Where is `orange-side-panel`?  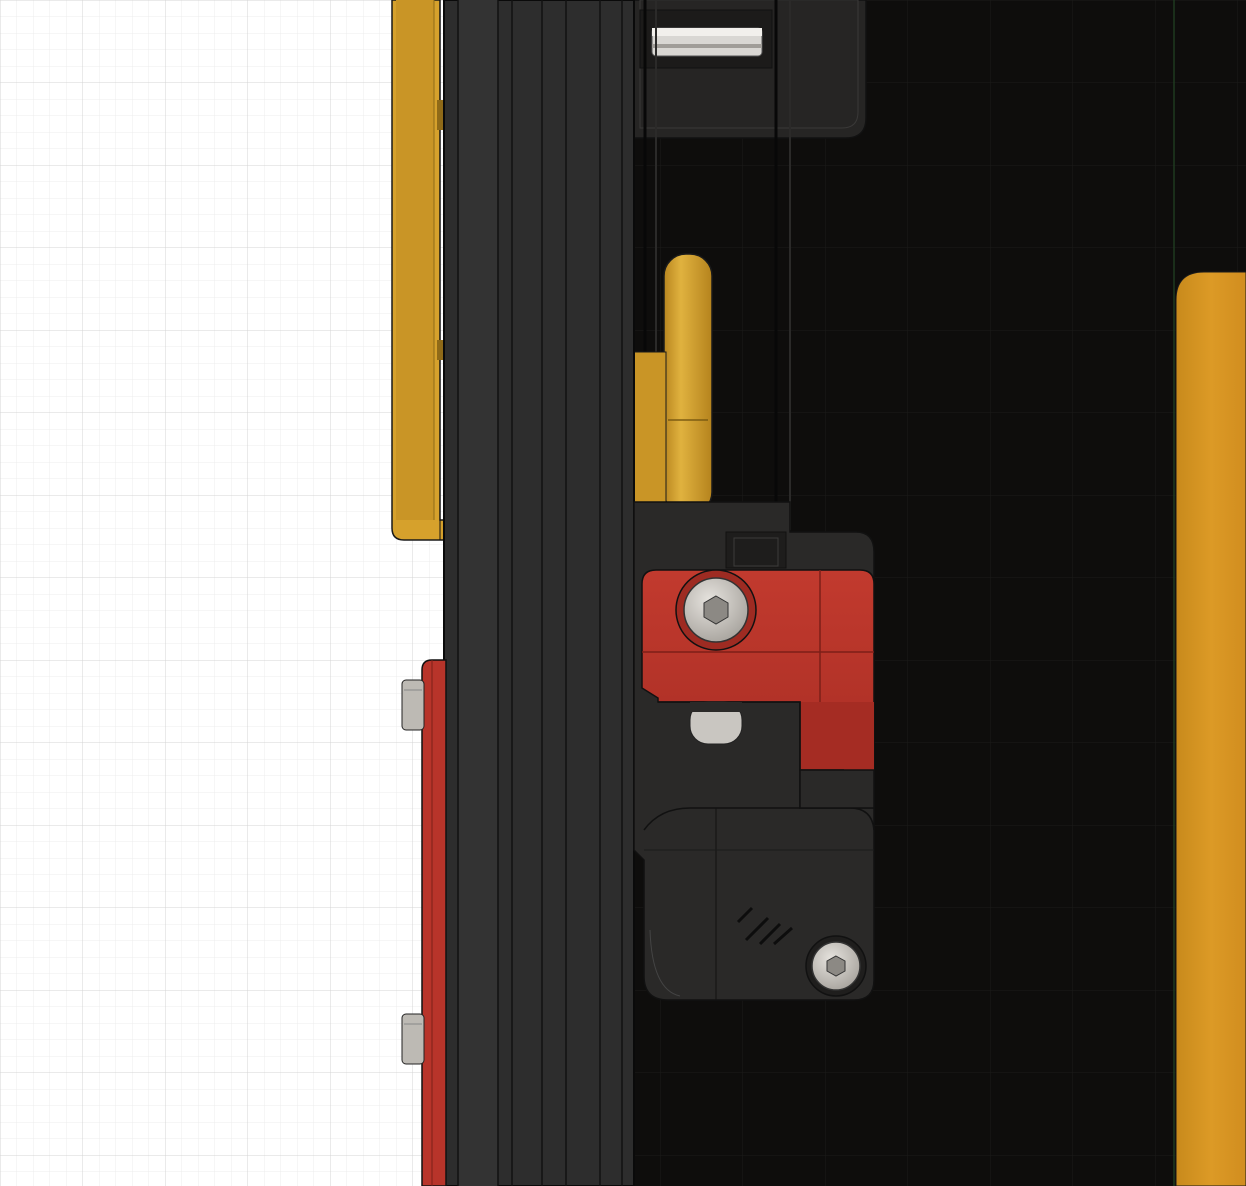 orange-side-panel is located at coordinates (1210, 728).